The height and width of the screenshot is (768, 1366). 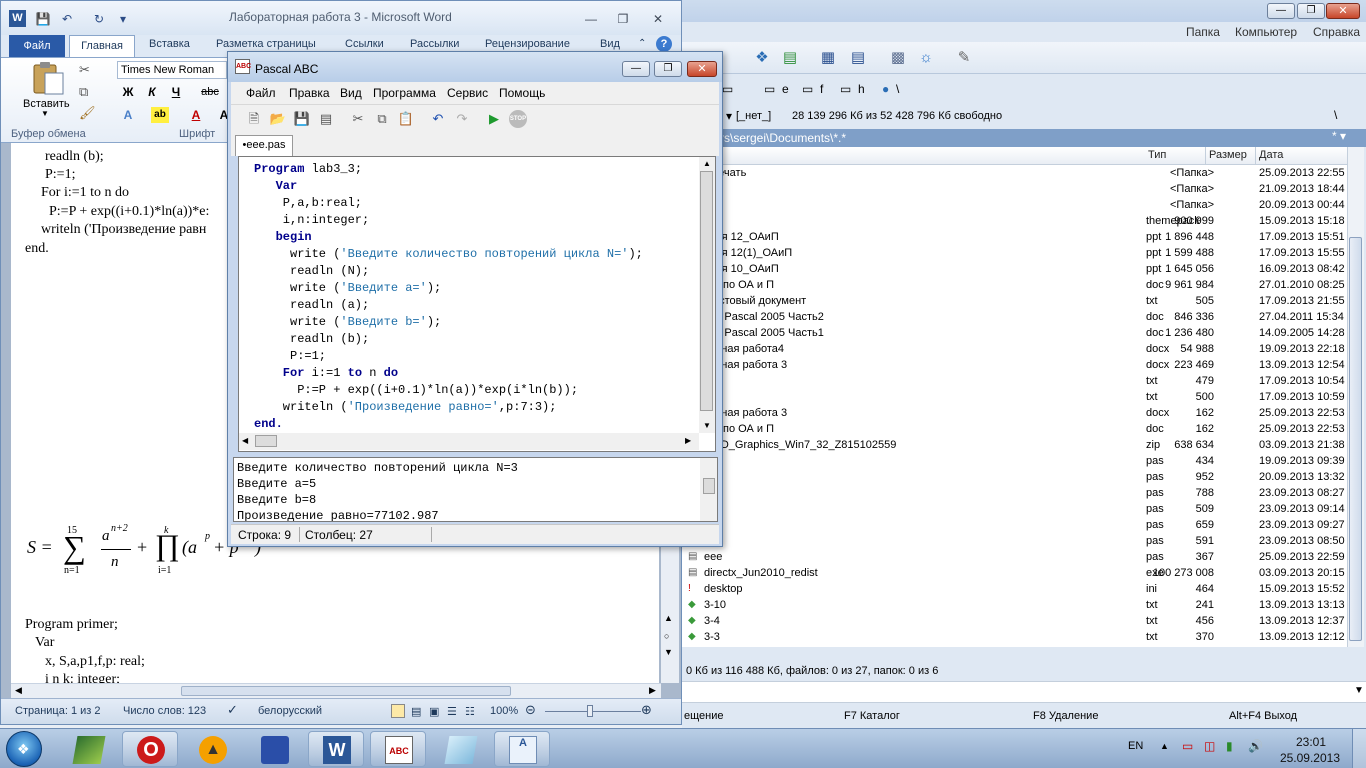 What do you see at coordinates (83, 92) in the screenshot?
I see `copy-icon: ⧉` at bounding box center [83, 92].